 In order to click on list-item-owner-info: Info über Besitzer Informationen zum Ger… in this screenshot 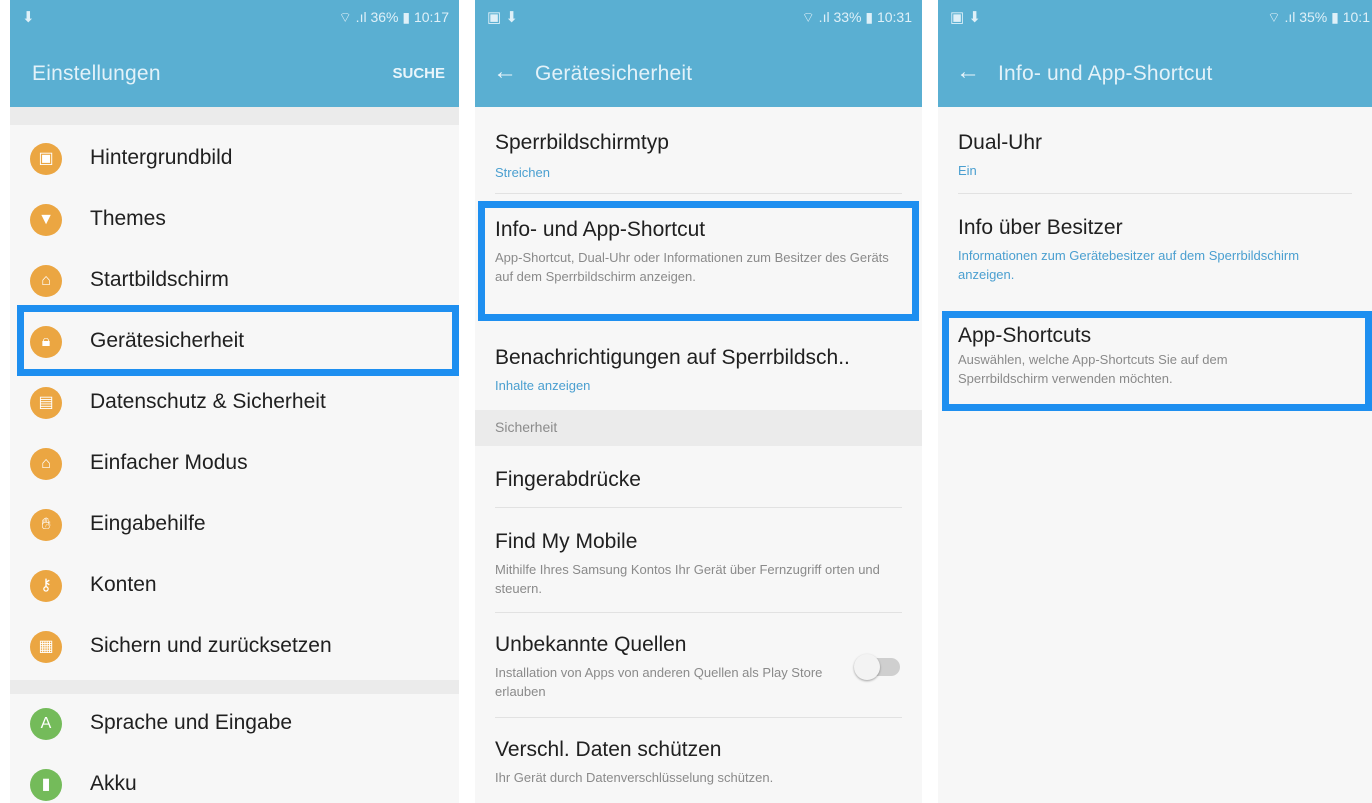, I will do `click(1155, 250)`.